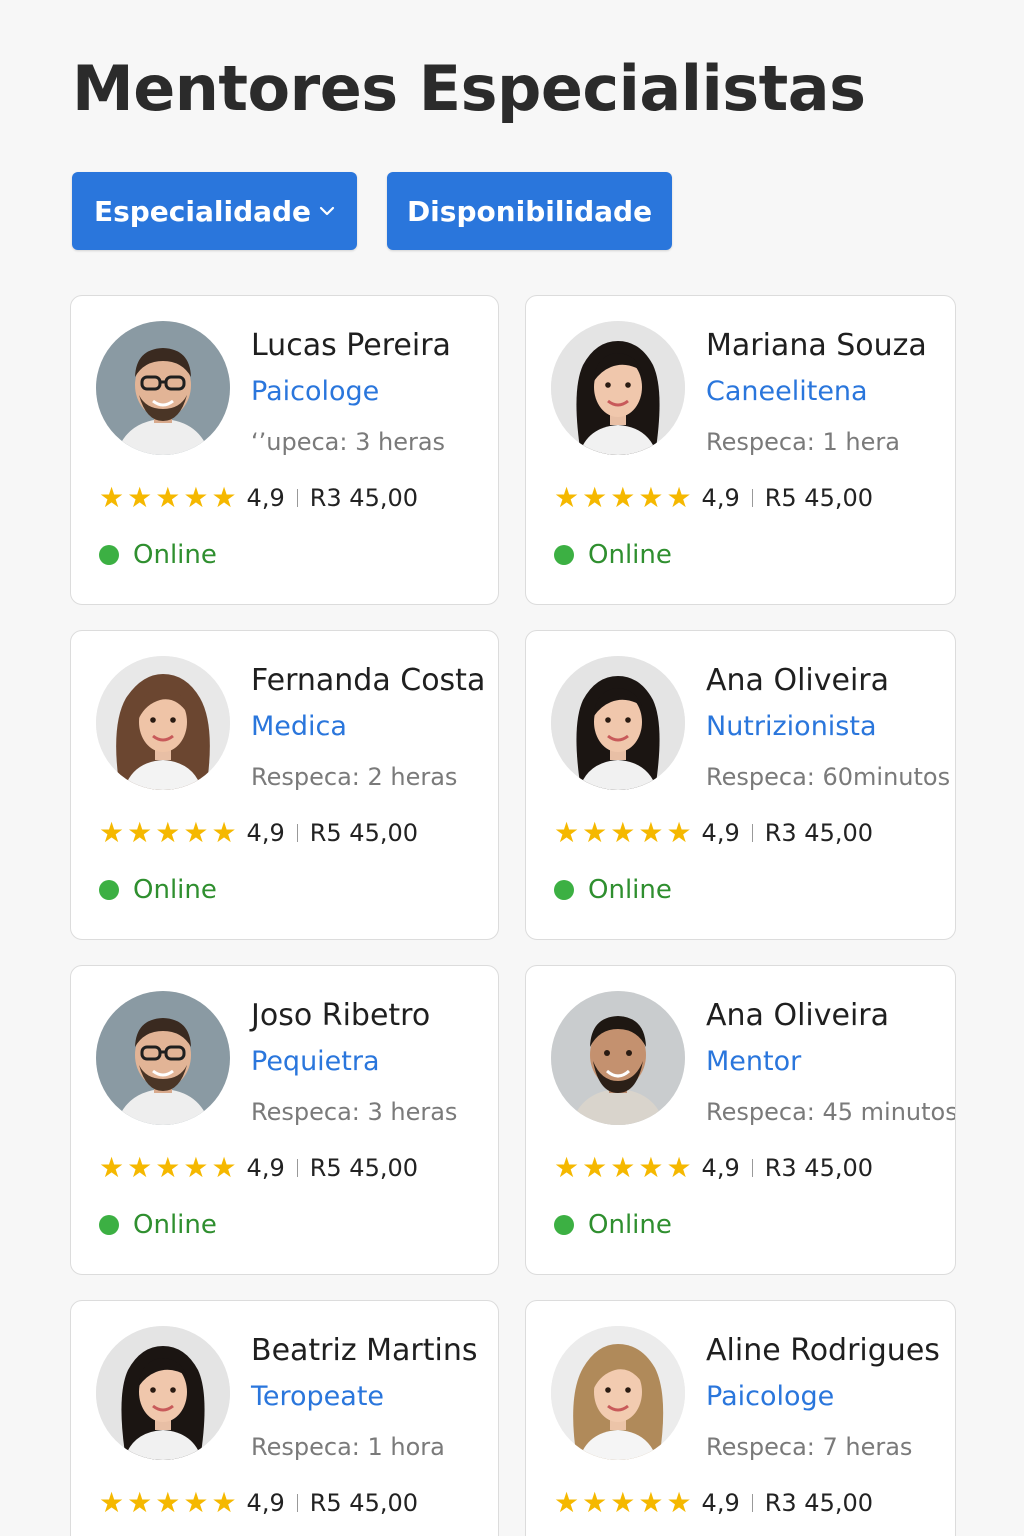 The width and height of the screenshot is (1024, 1536). I want to click on mentor-specialty: Teropeate, so click(317, 1396).